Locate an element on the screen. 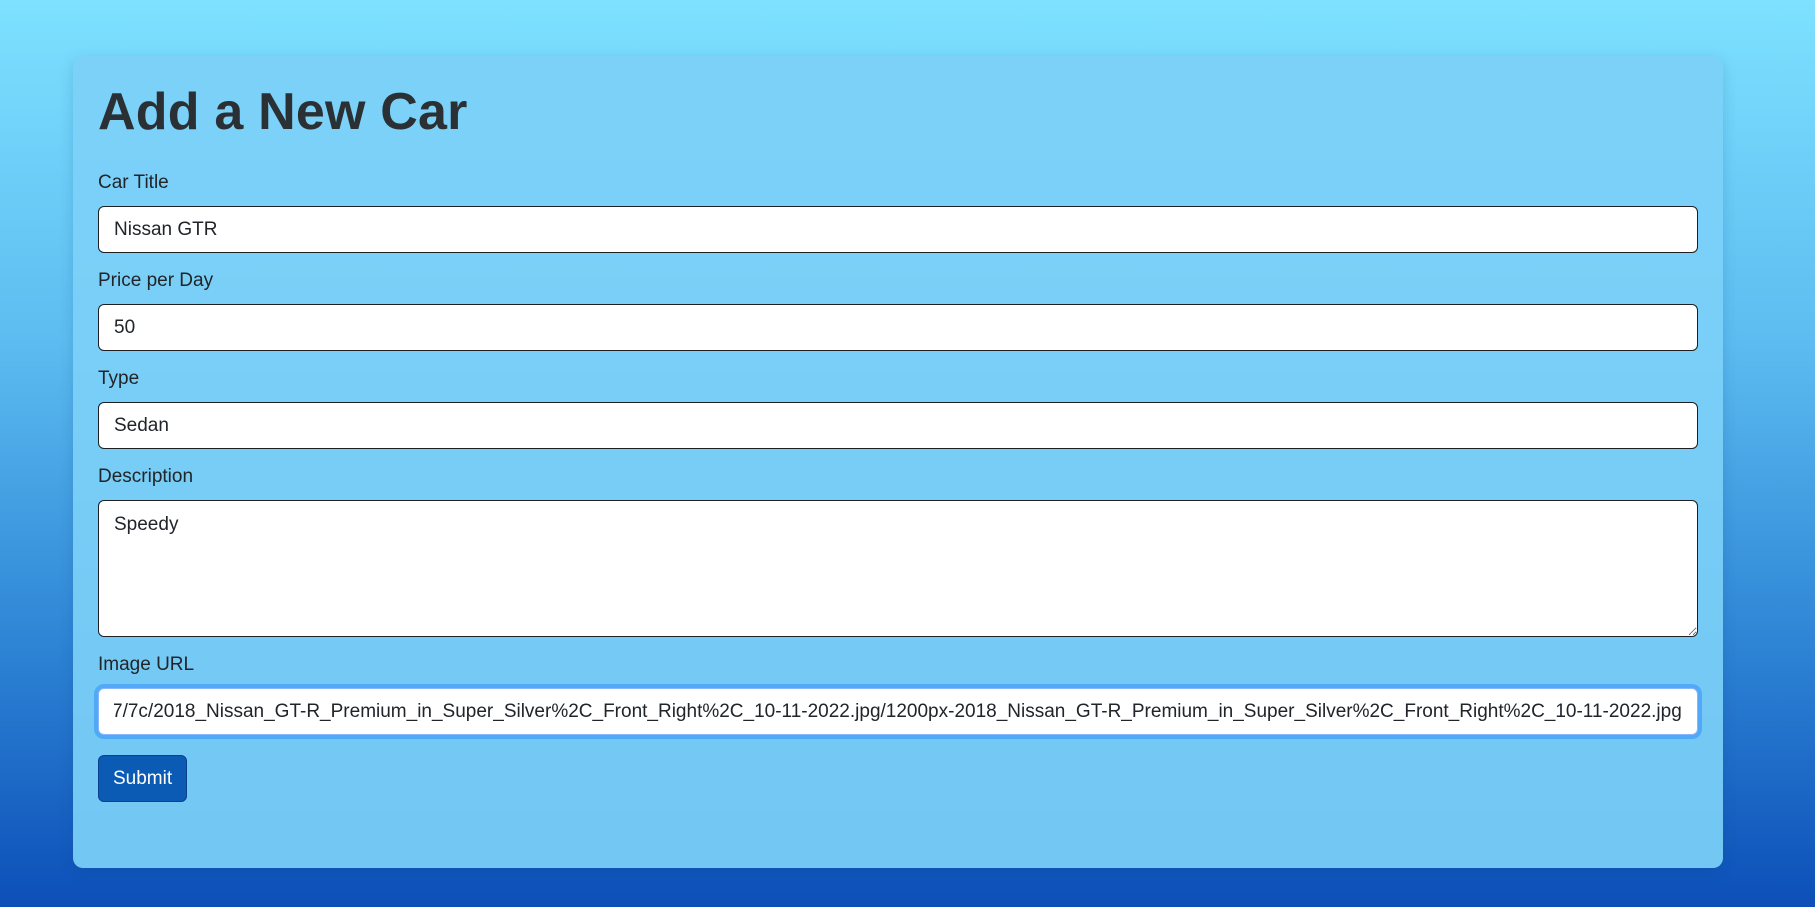  type-field: Type is located at coordinates (898, 408).